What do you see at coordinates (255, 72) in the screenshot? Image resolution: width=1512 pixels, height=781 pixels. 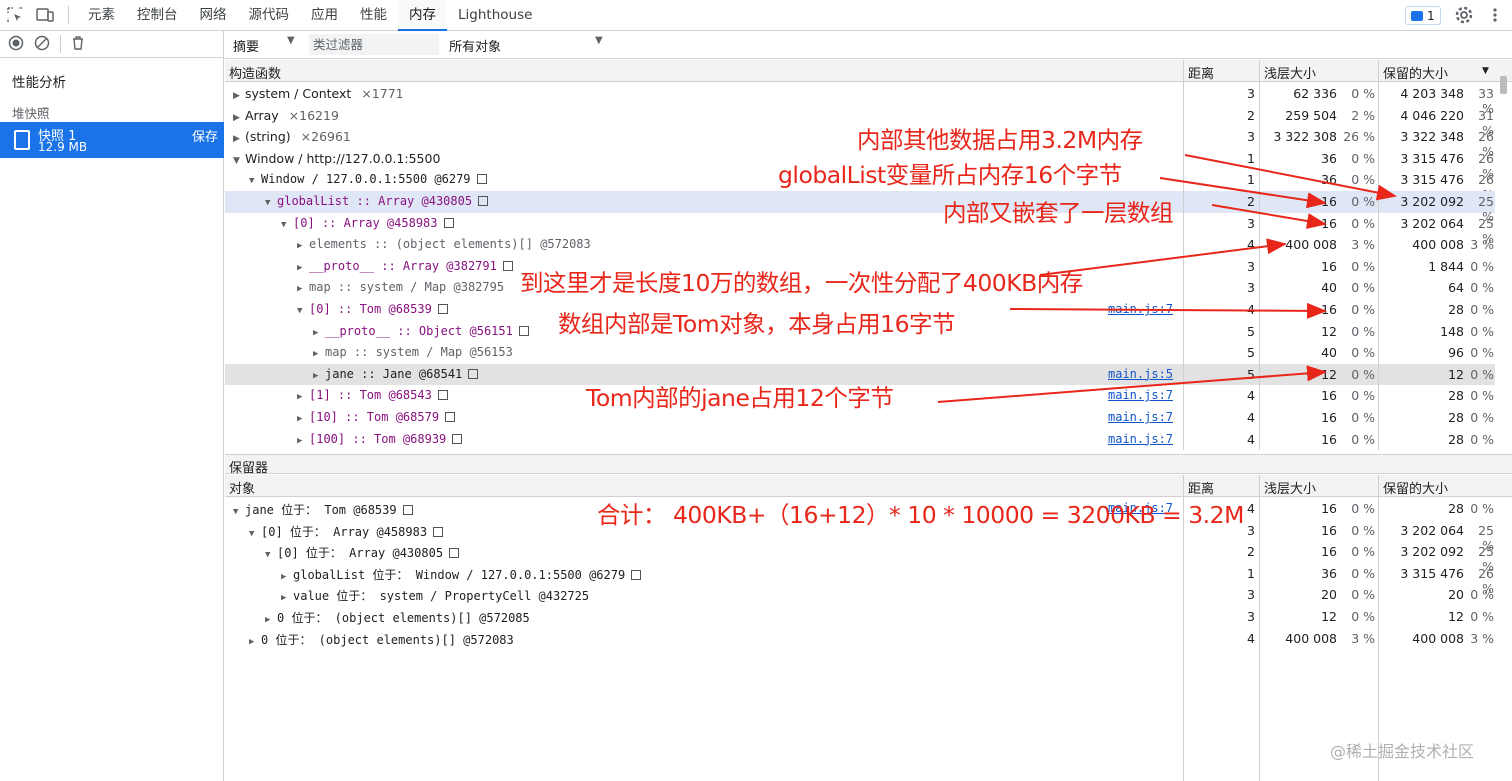 I see `column-constructor: 构造函数` at bounding box center [255, 72].